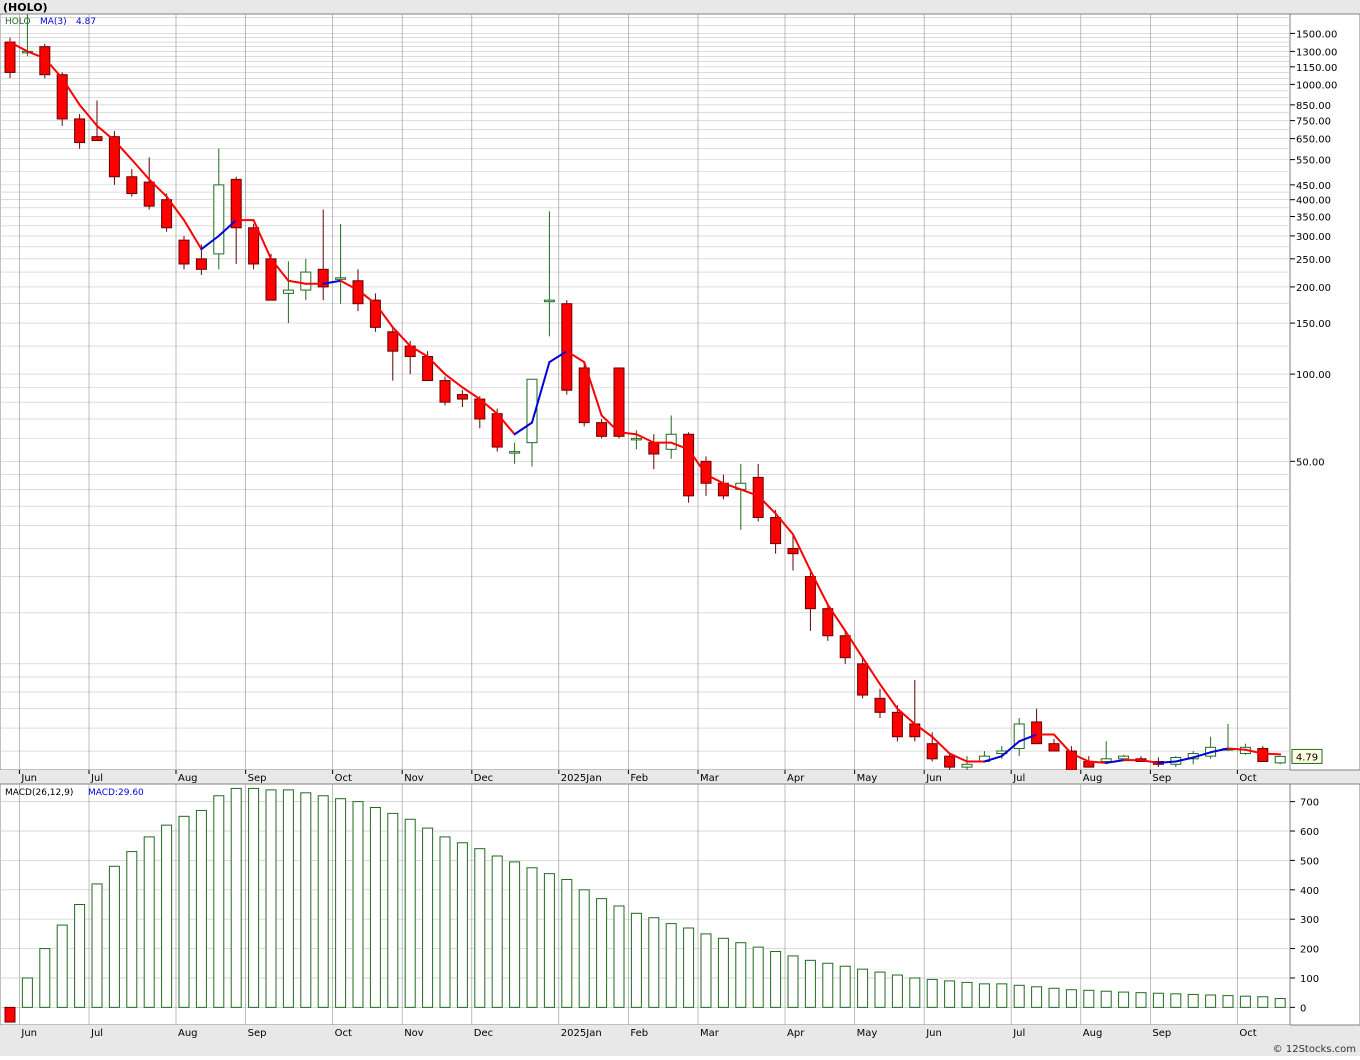 The height and width of the screenshot is (1060, 1360). Describe the element at coordinates (86, 22) in the screenshot. I see `ma-value: 4.87` at that location.